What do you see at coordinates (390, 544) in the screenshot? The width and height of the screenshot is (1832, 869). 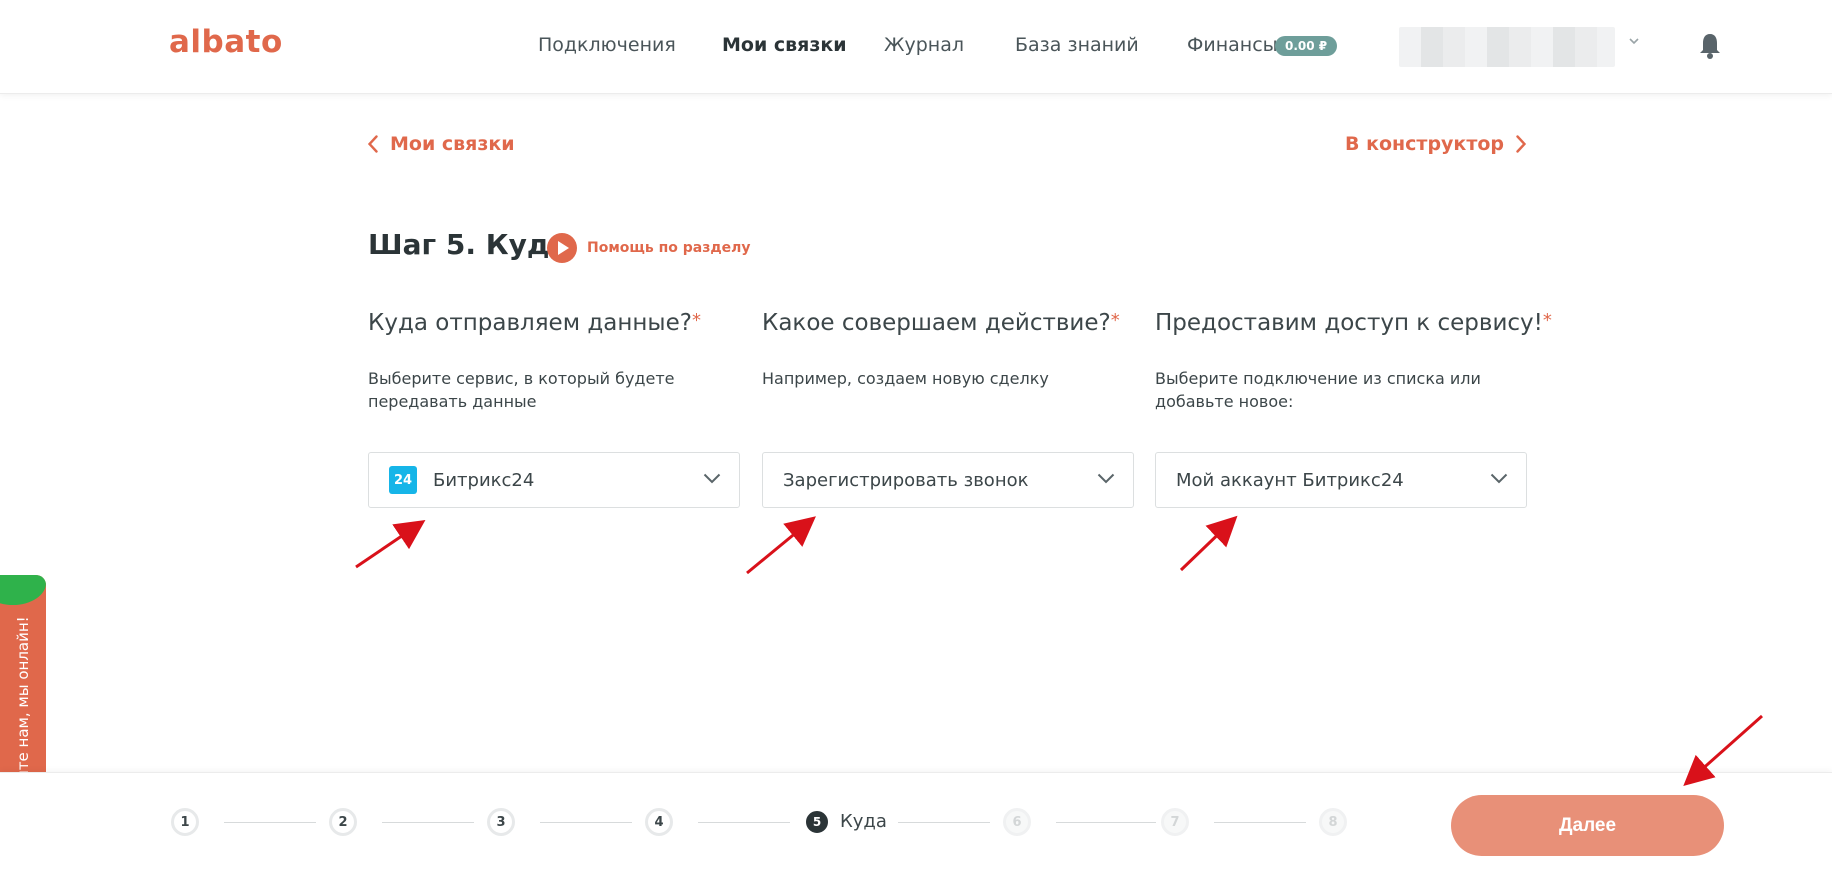 I see `arrow-to-service-select` at bounding box center [390, 544].